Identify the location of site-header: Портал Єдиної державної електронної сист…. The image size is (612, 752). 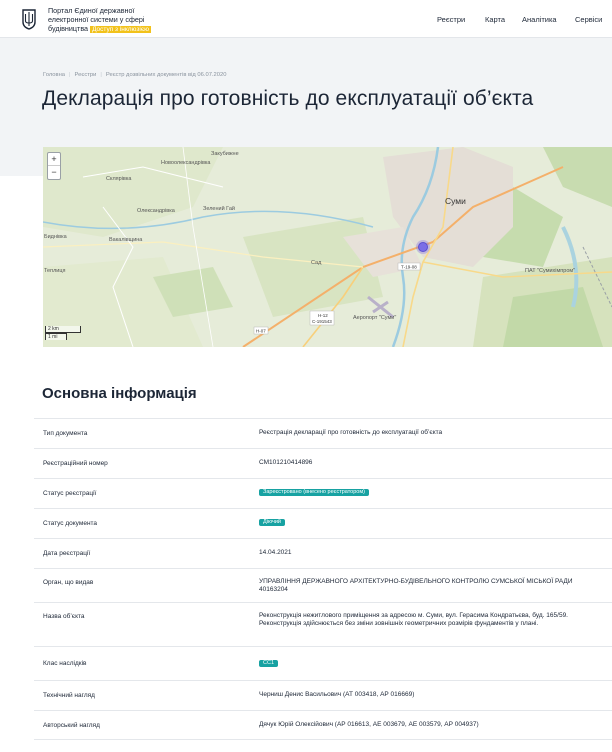
(306, 19).